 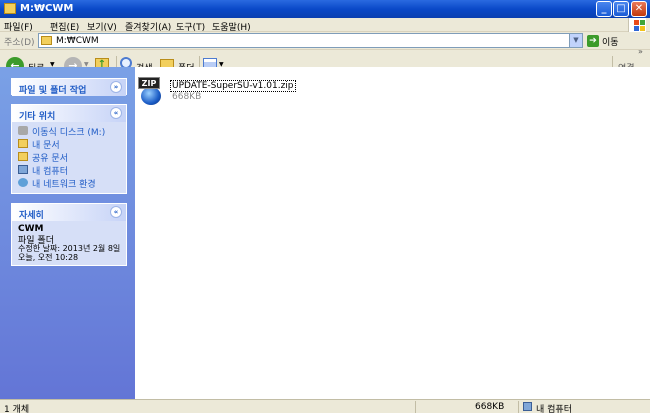 What do you see at coordinates (187, 97) in the screenshot?
I see `file-size: 668KB` at bounding box center [187, 97].